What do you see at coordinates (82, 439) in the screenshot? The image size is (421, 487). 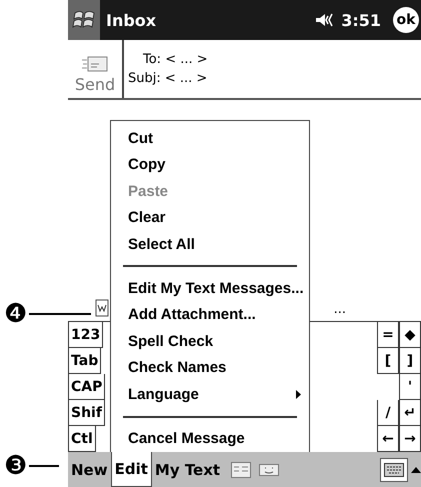 I see `keyboard-key: Ctl` at bounding box center [82, 439].